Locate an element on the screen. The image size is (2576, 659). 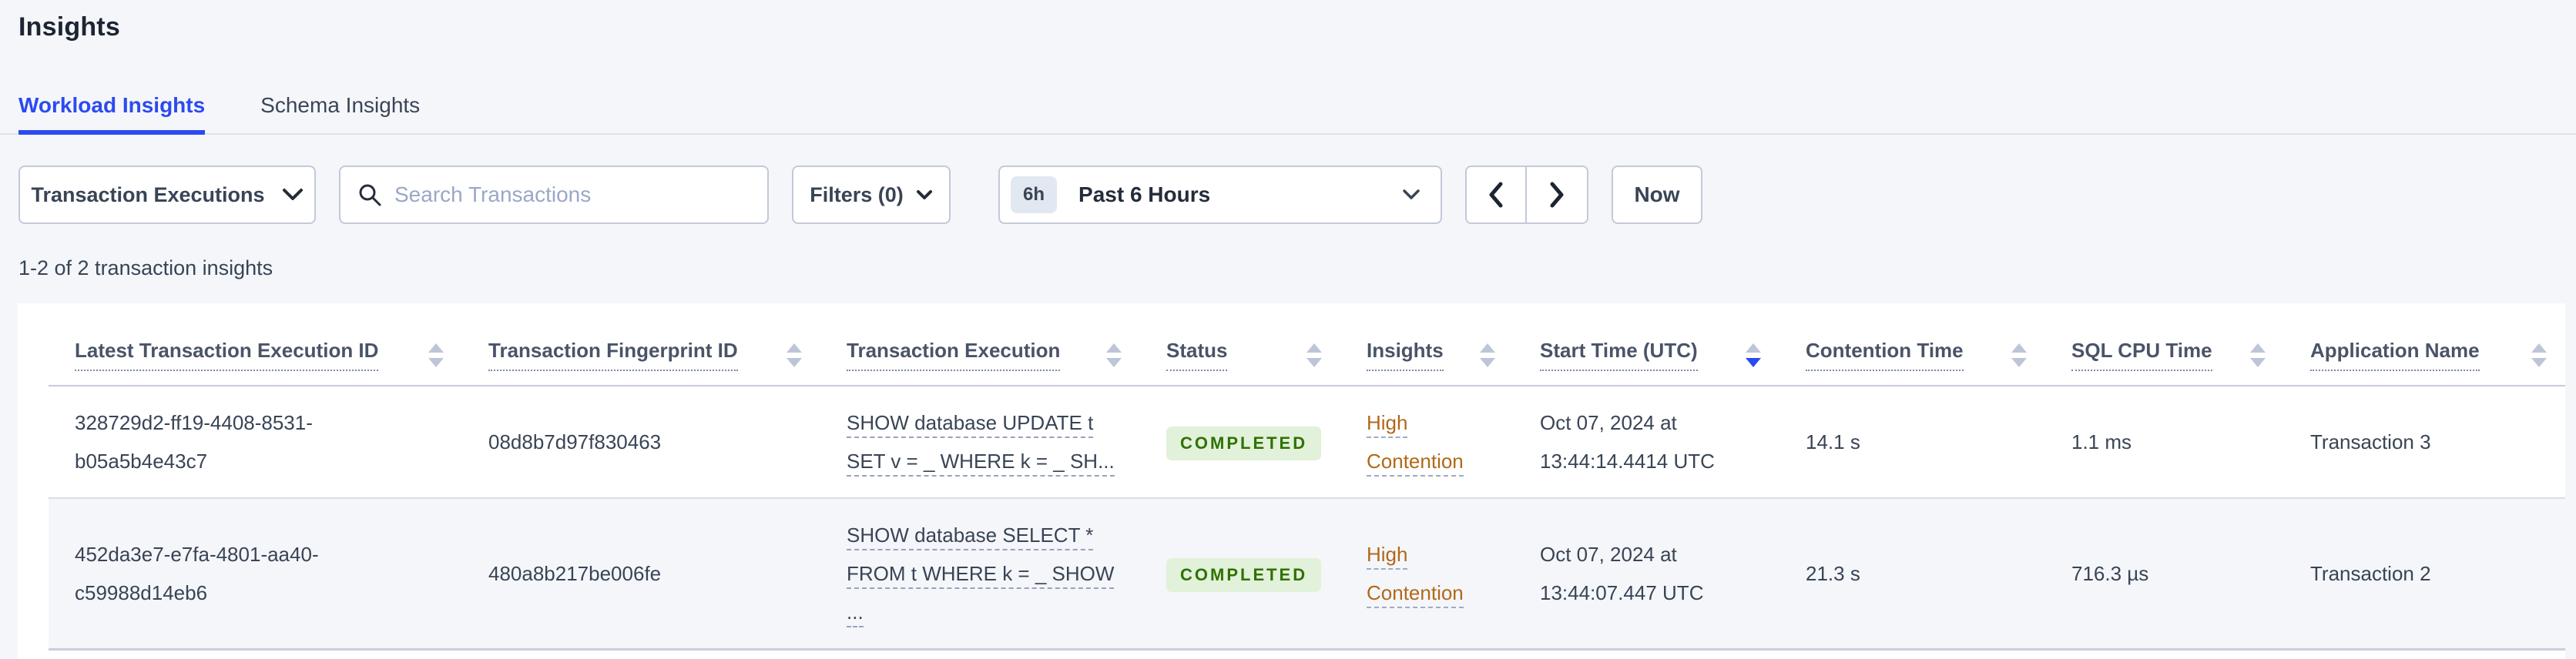
previous-range-button is located at coordinates (1497, 194).